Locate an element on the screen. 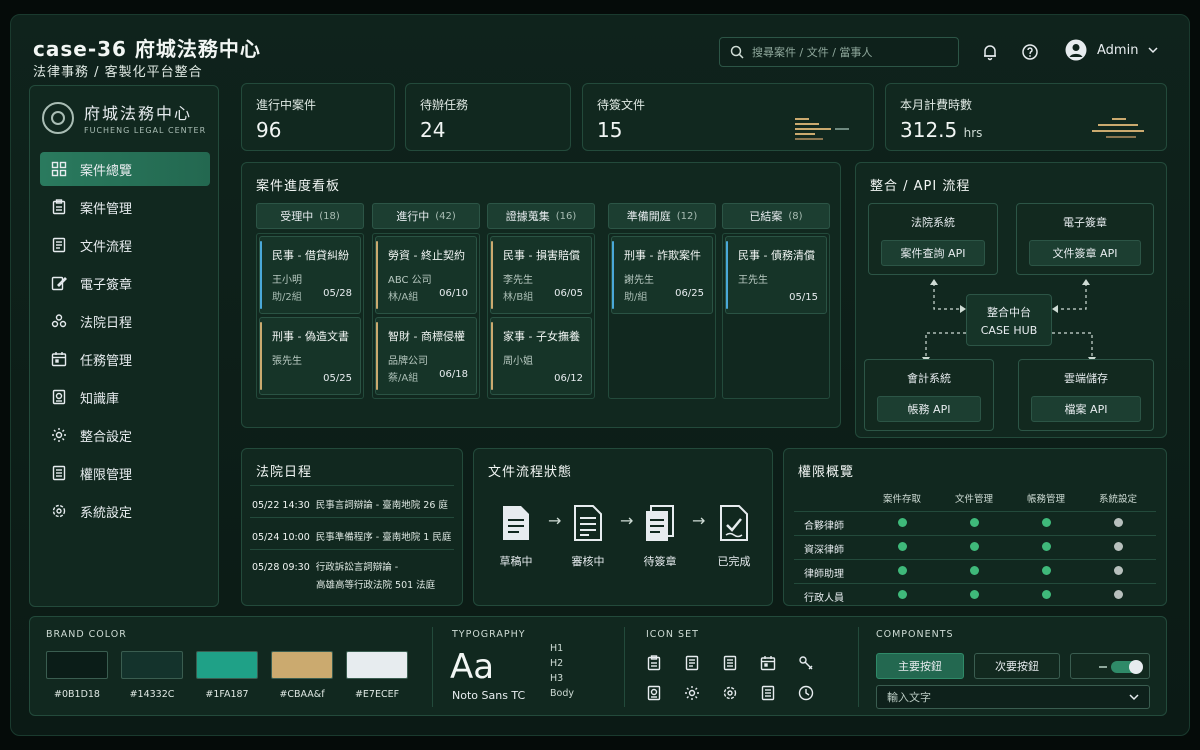 The height and width of the screenshot is (750, 1200). help-icon is located at coordinates (1030, 52).